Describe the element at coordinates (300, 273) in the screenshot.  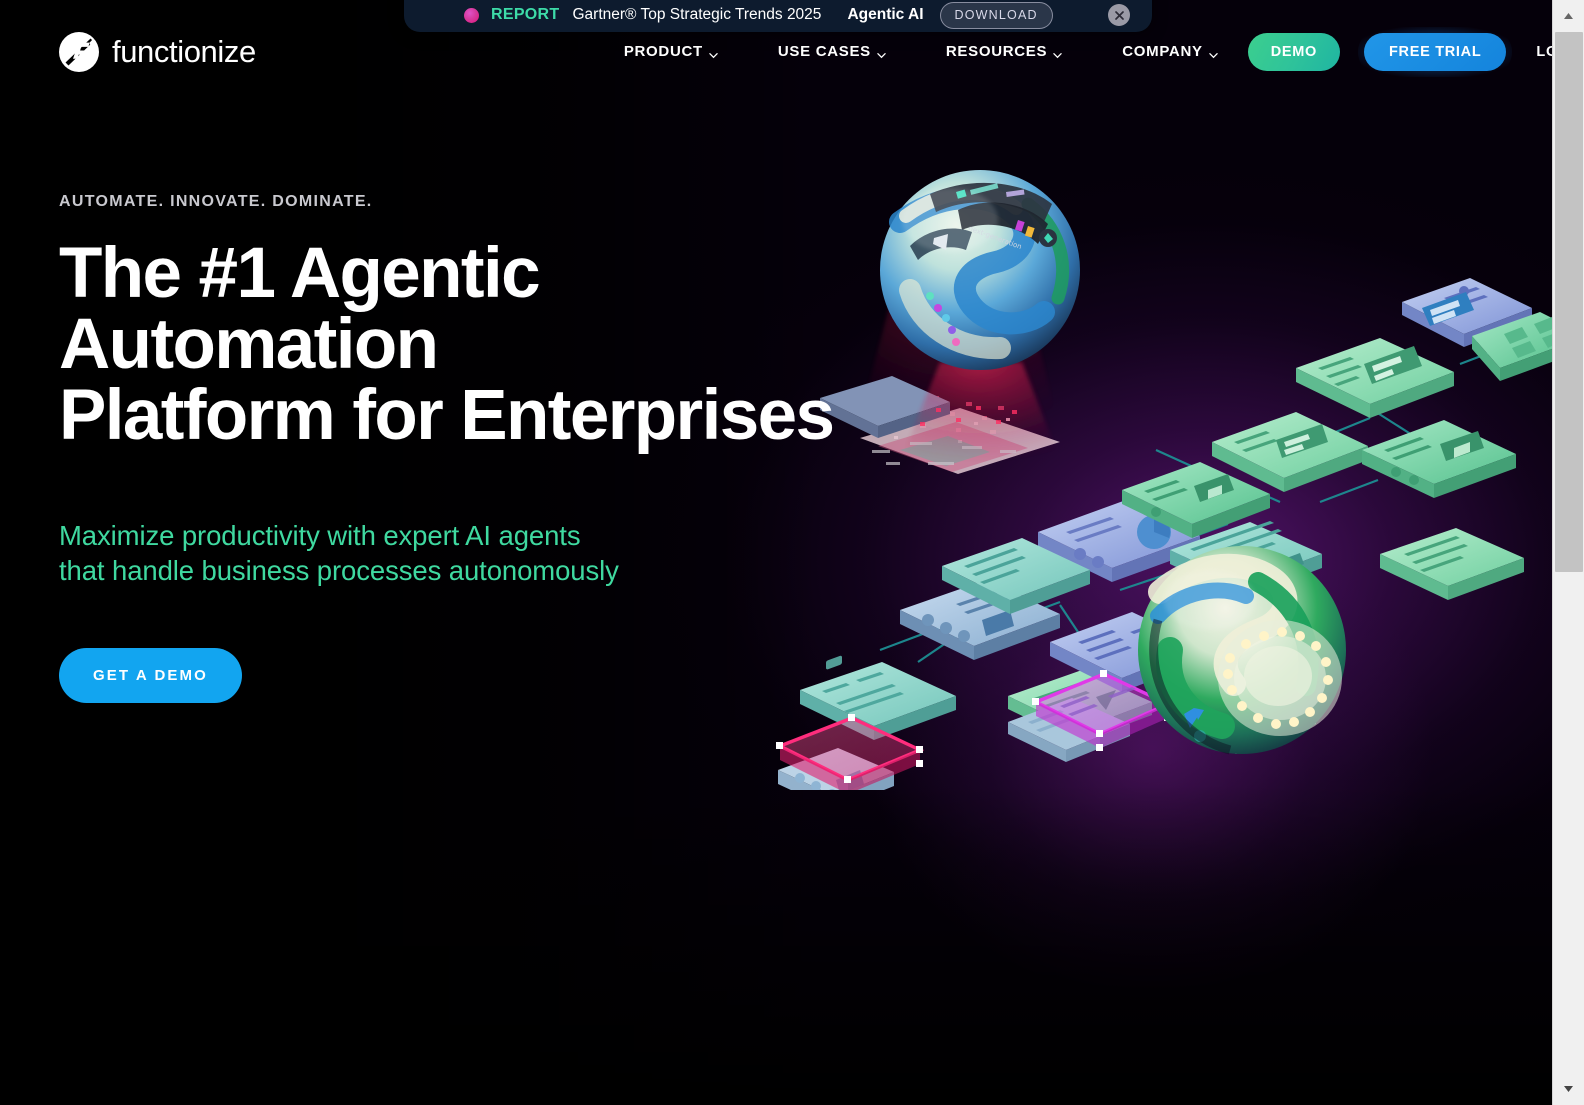
I see `hero-heading-line-1: The #1 Agentic` at that location.